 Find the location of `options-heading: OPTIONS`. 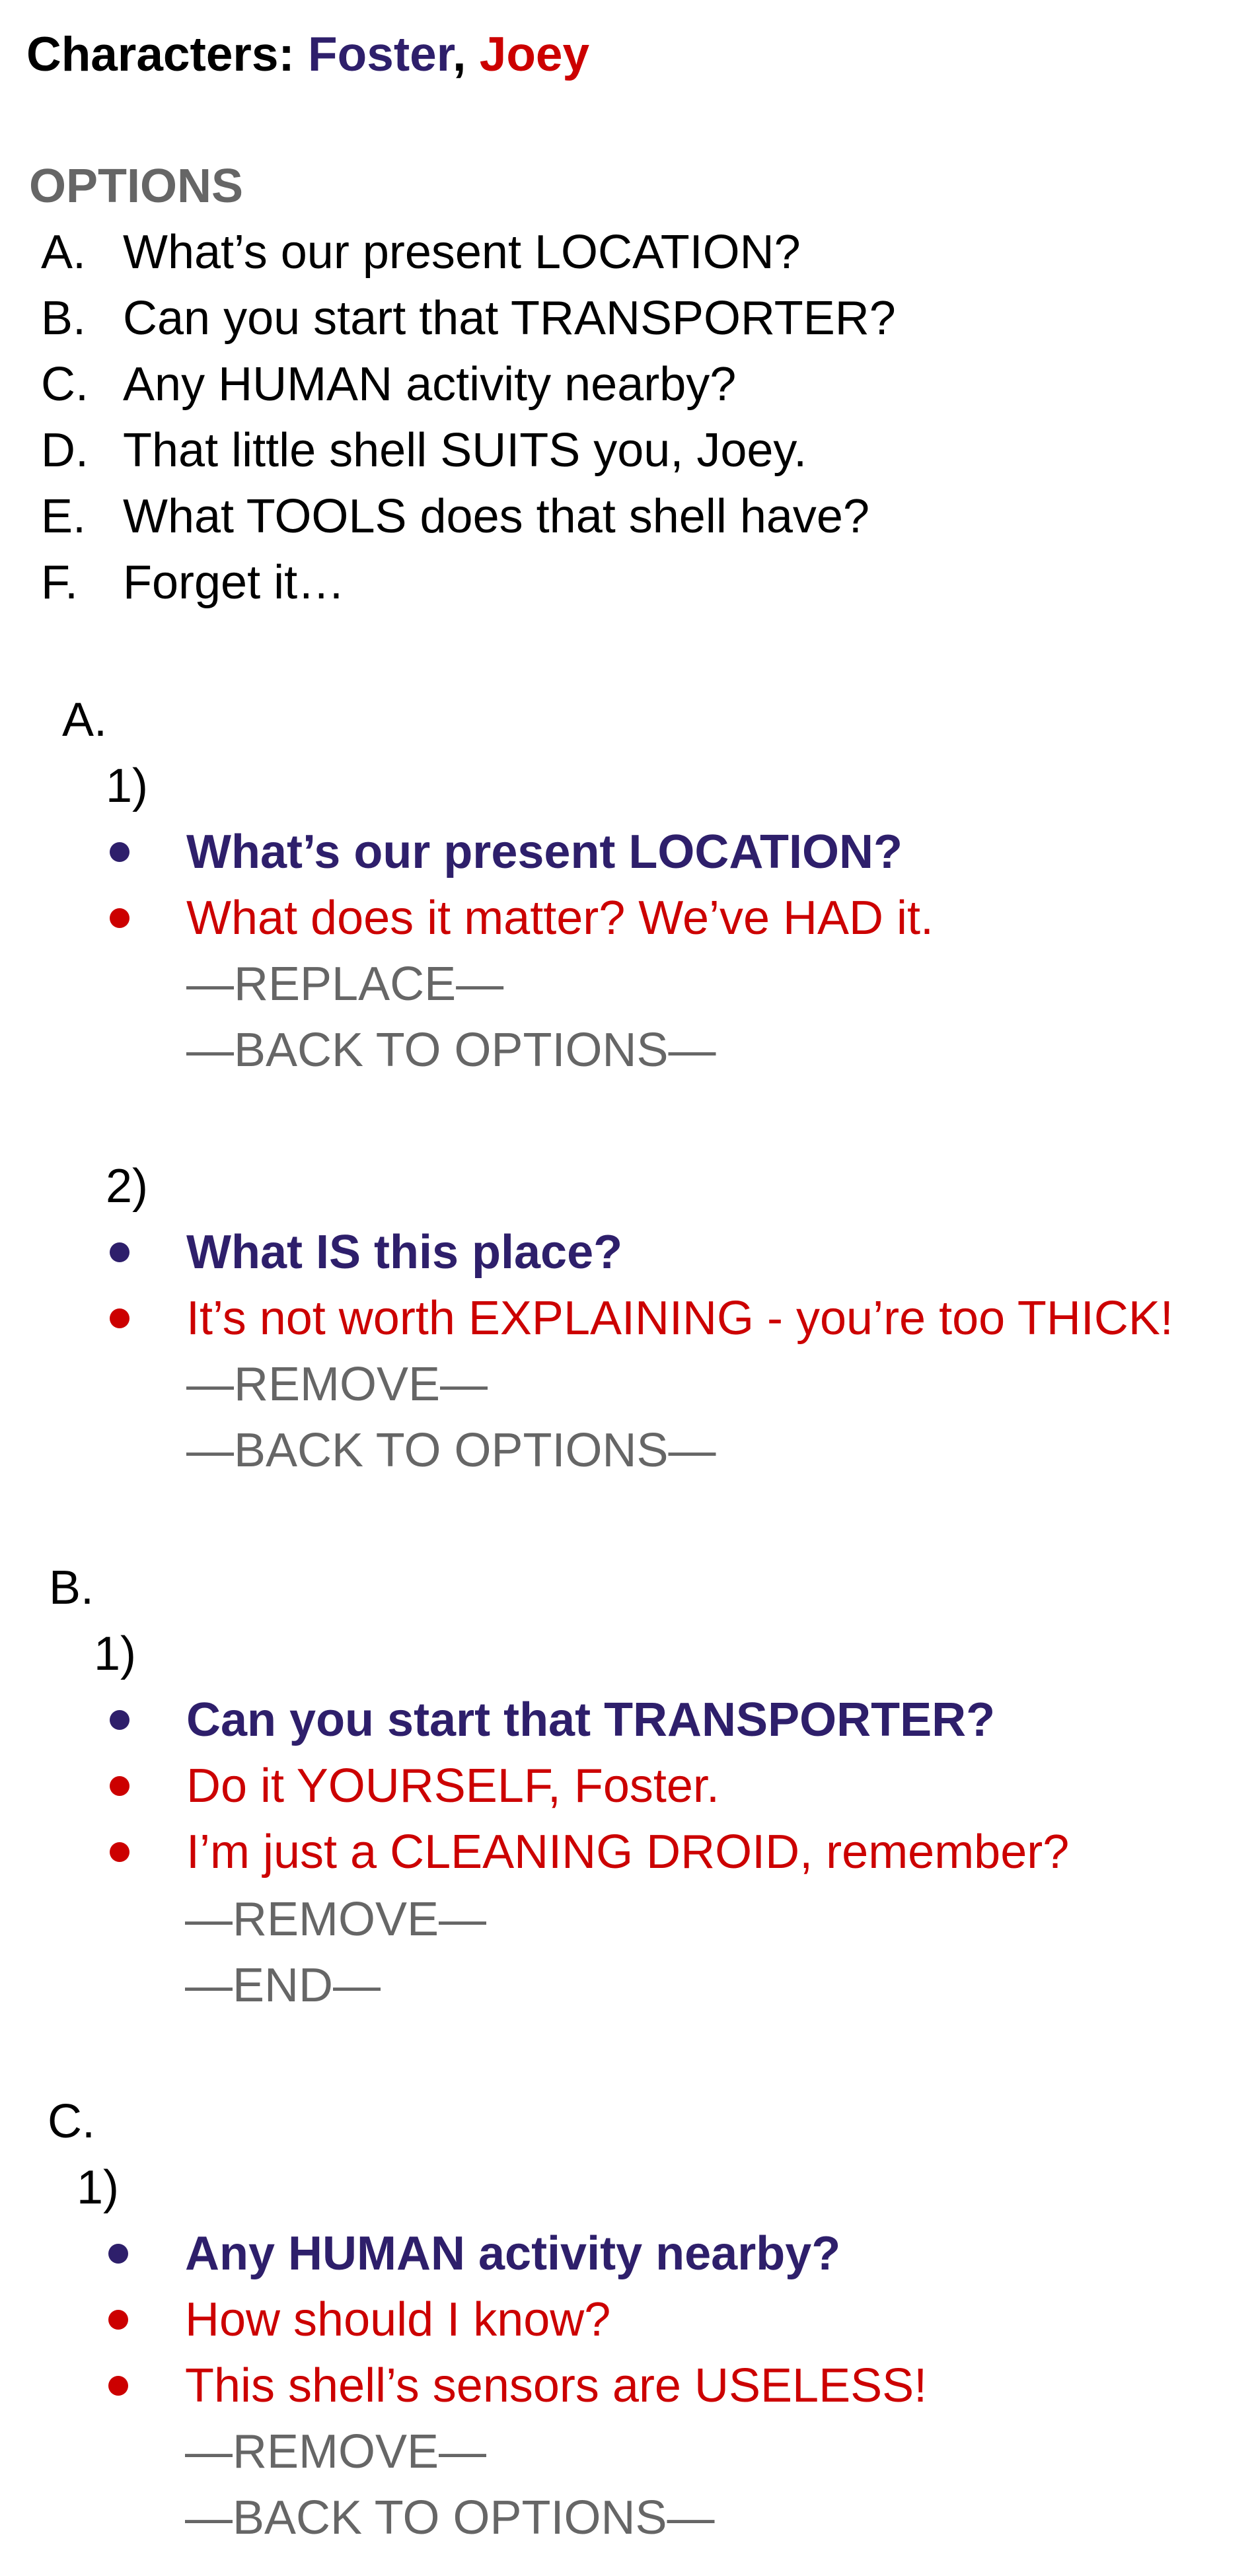

options-heading: OPTIONS is located at coordinates (136, 187).